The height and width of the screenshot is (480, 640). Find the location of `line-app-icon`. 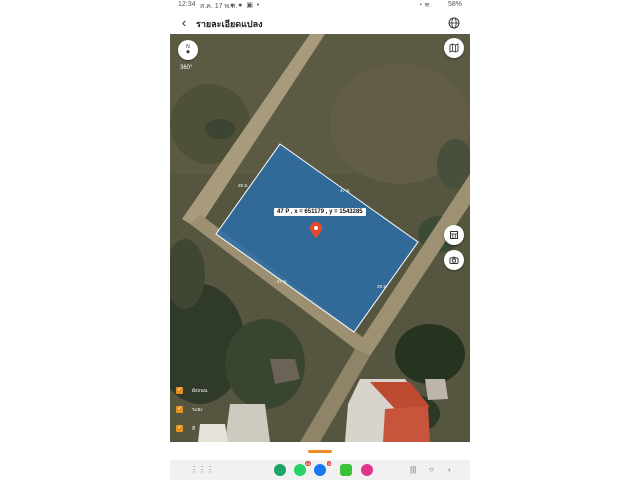

line-app-icon is located at coordinates (346, 470).